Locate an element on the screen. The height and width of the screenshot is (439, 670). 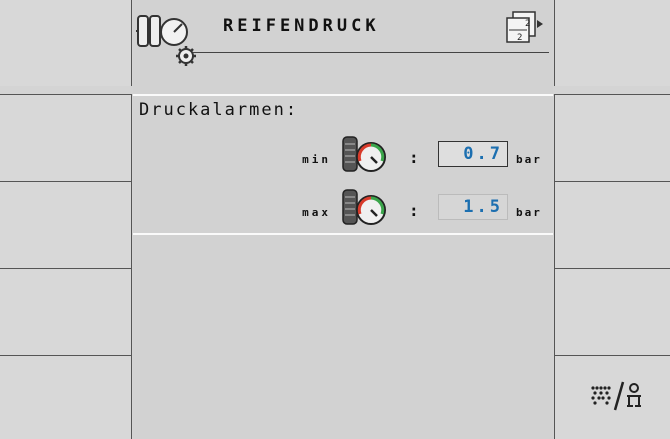
tire-pressure-settings-icon is located at coordinates (166, 40).